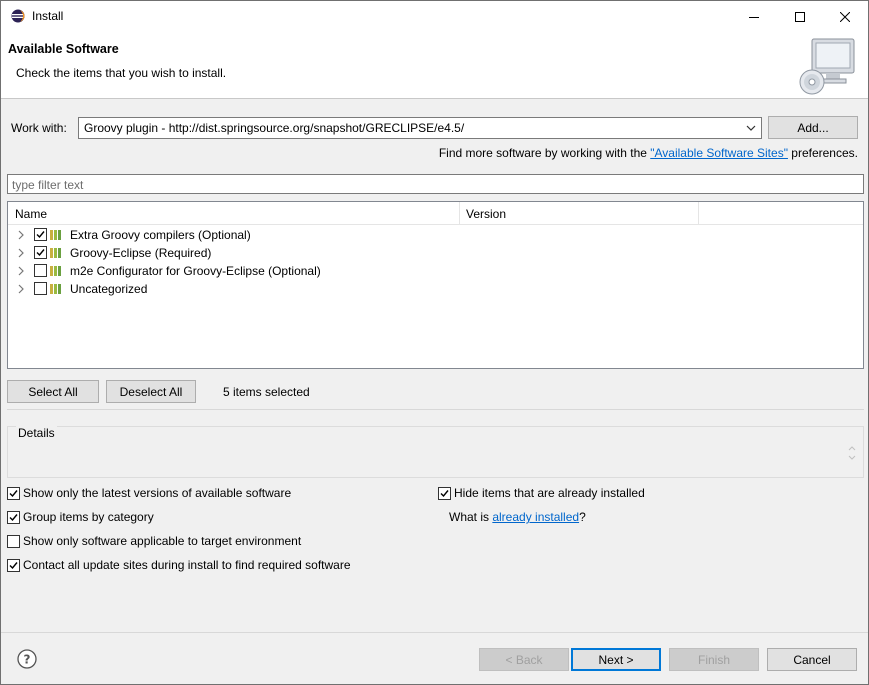  What do you see at coordinates (719, 153) in the screenshot?
I see `available-software-sites-link: "Available Software Sites"` at bounding box center [719, 153].